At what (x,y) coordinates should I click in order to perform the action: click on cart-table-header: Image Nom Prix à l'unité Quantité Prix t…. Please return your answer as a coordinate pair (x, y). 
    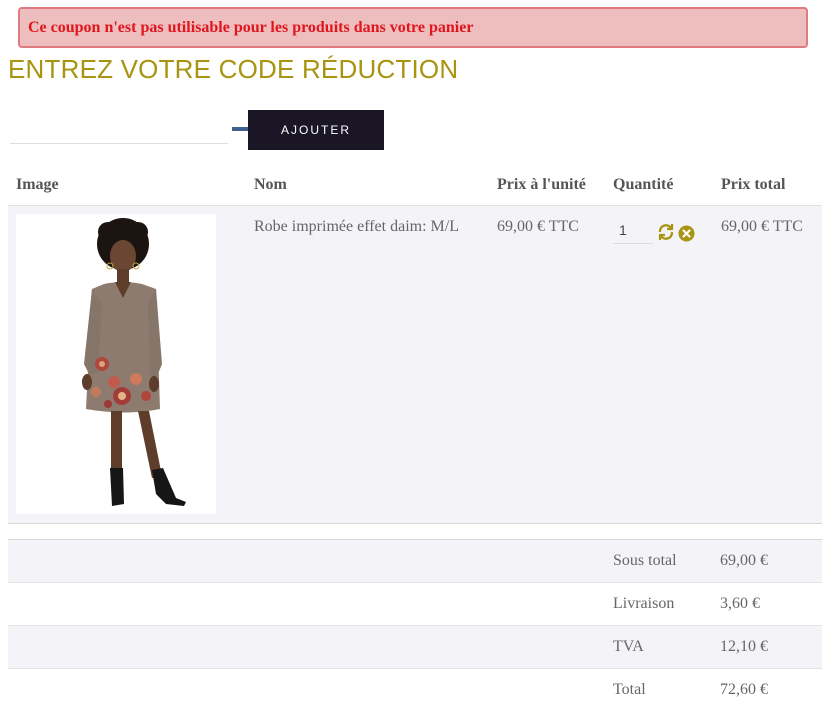
    Looking at the image, I should click on (415, 183).